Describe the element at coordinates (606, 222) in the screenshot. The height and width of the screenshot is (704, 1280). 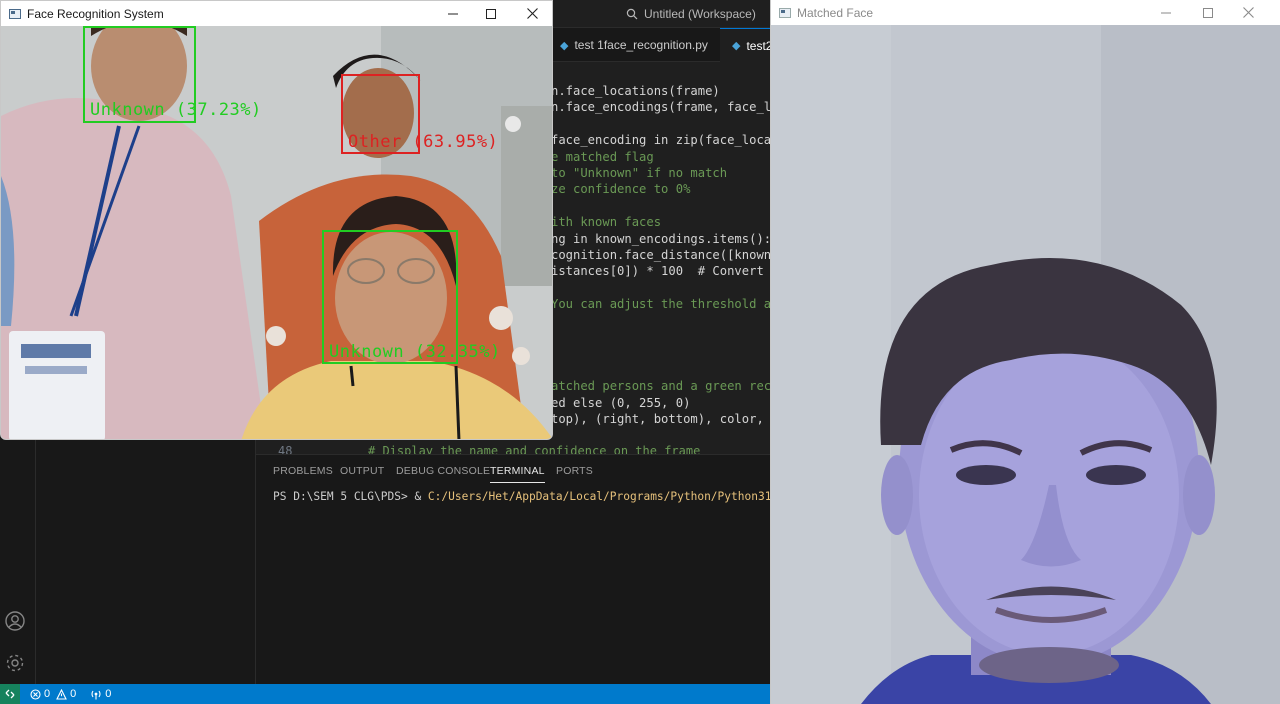
I see `code-line: ith known faces` at that location.